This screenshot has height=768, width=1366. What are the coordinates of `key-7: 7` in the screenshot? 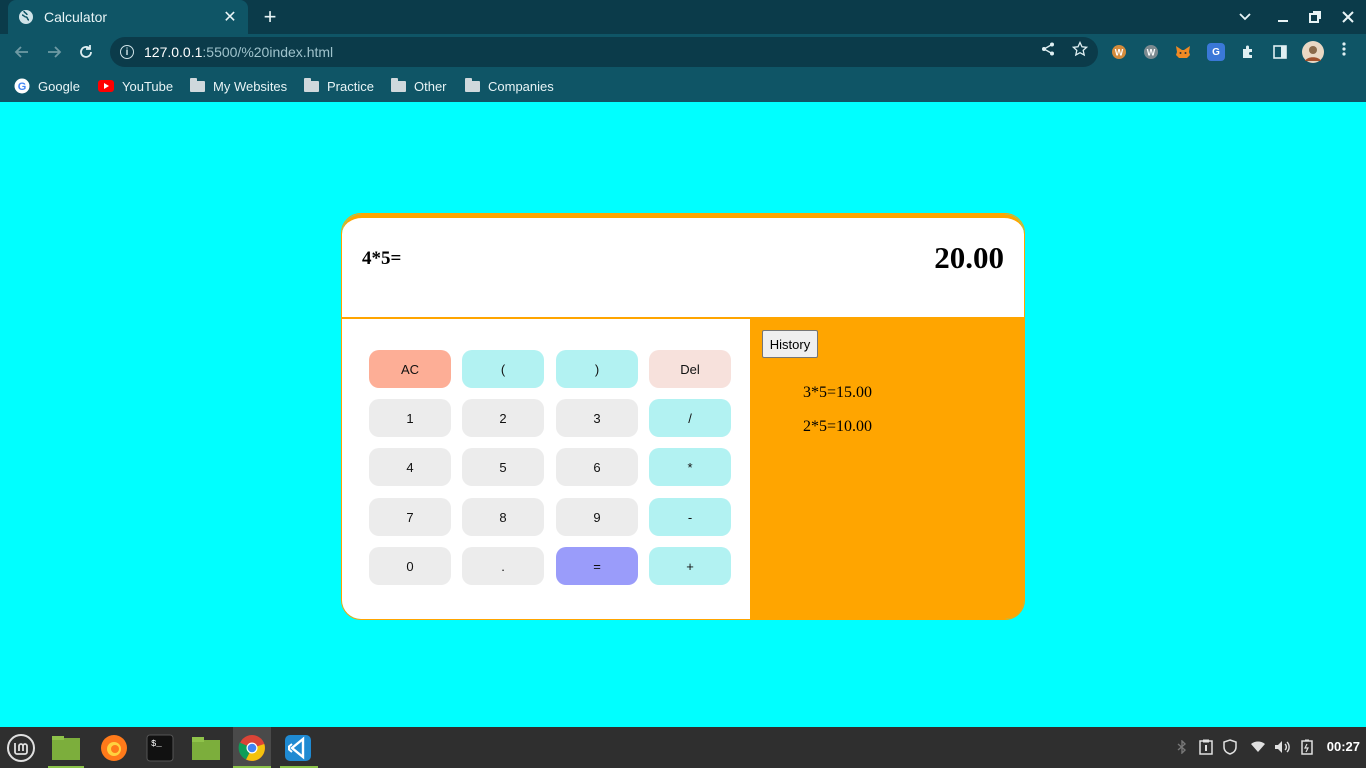 It's located at (410, 517).